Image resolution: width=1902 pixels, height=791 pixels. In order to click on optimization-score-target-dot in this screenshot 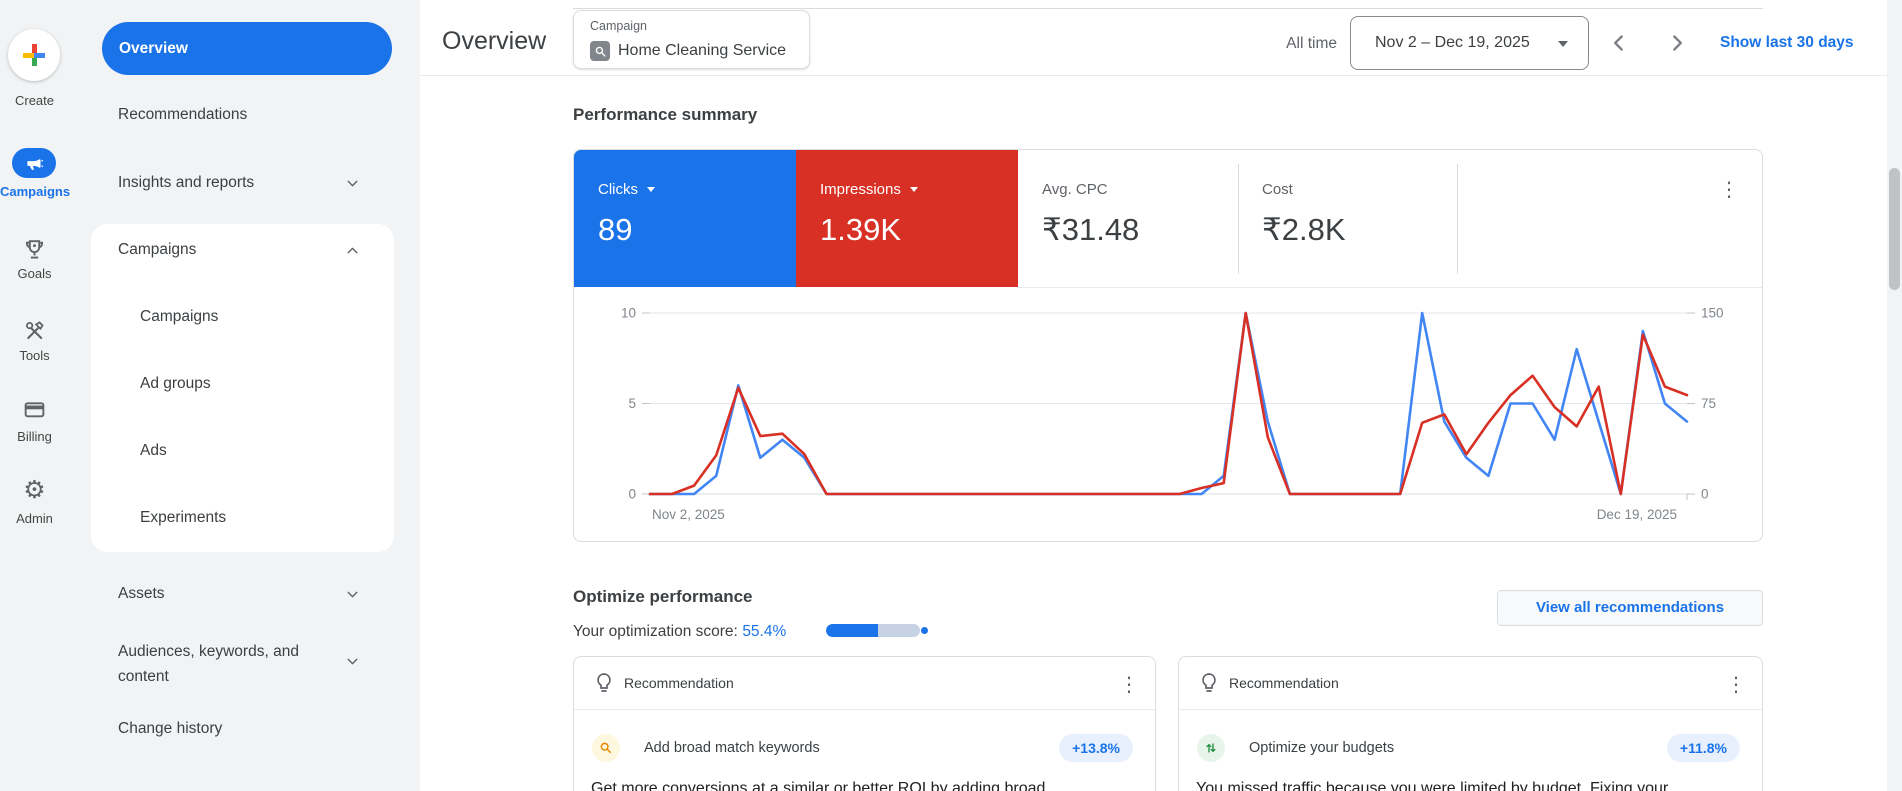, I will do `click(924, 630)`.